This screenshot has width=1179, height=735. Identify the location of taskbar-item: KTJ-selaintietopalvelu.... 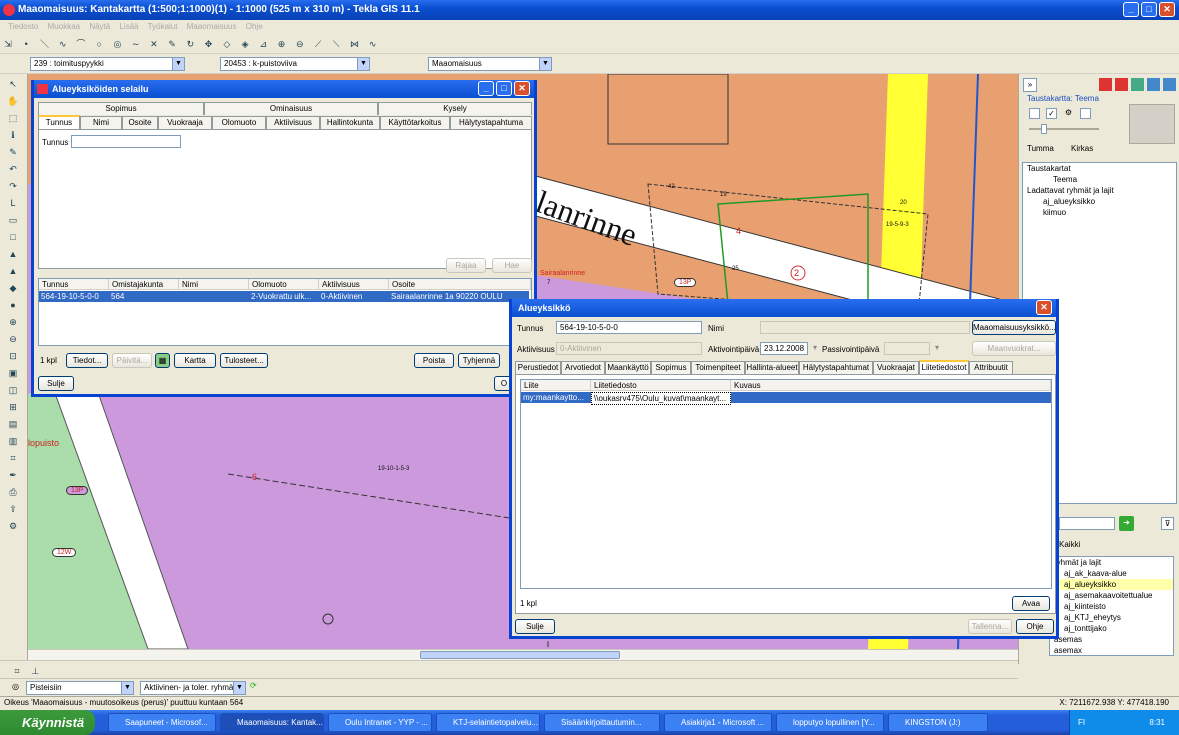
(488, 722).